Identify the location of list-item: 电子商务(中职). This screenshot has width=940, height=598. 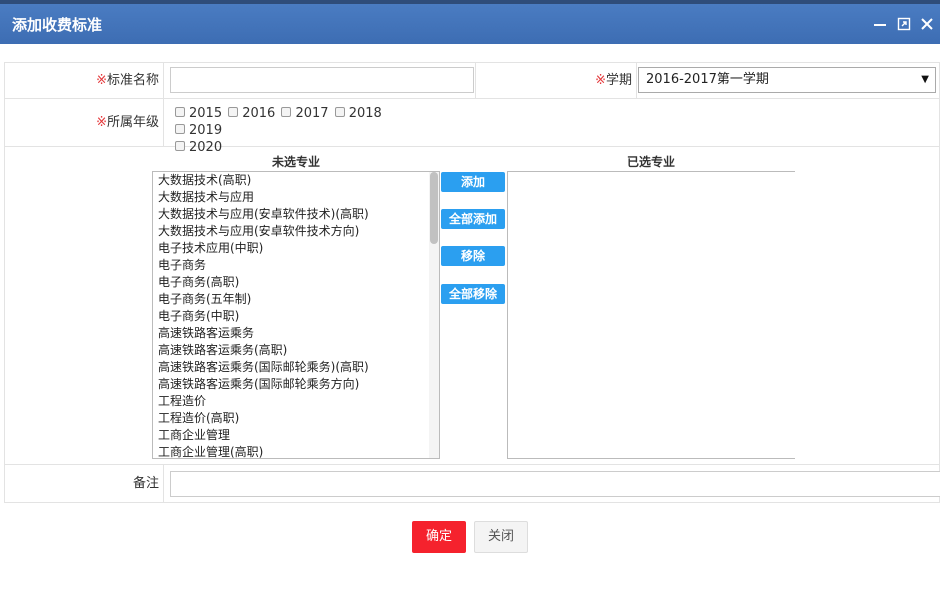
(296, 316).